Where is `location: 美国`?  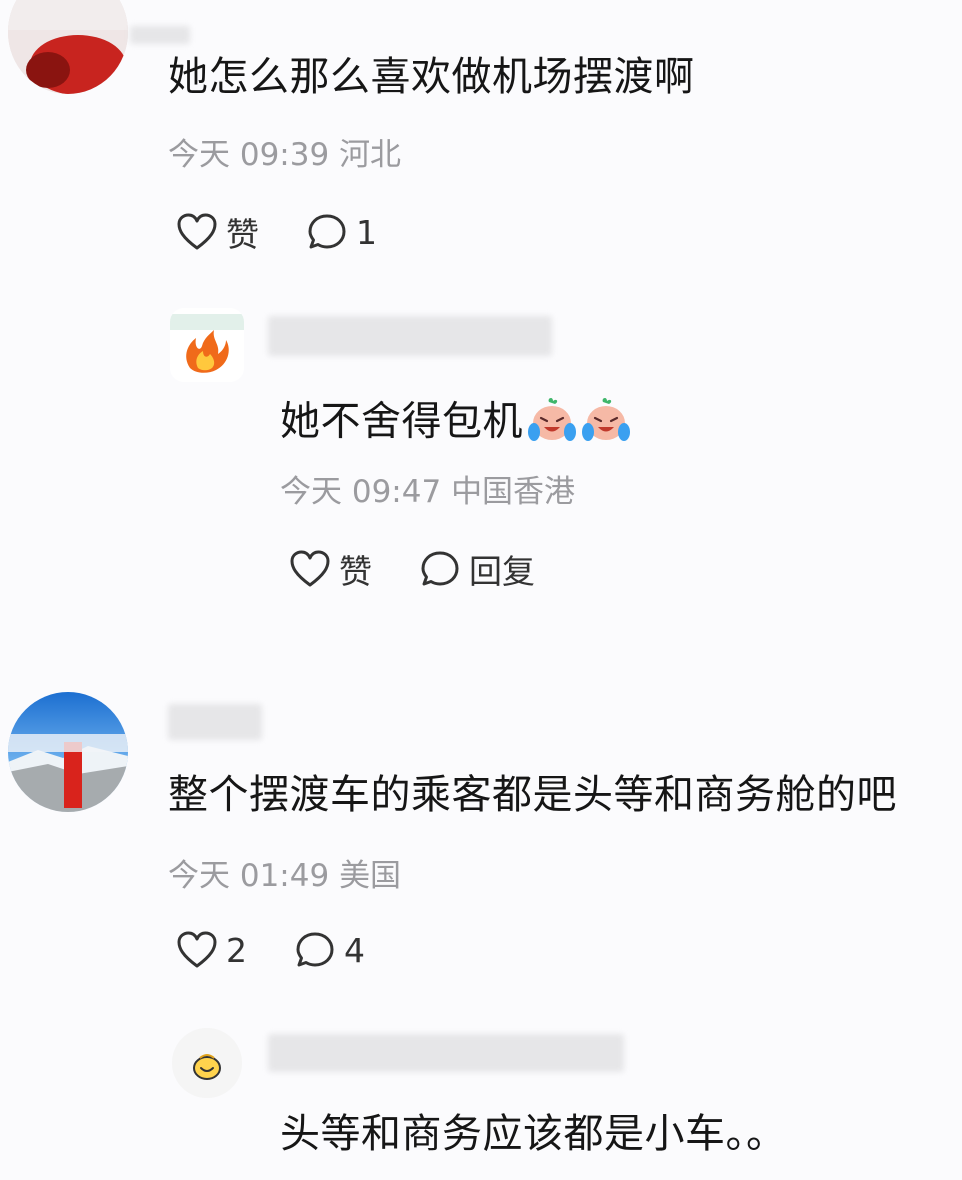 location: 美国 is located at coordinates (370, 876).